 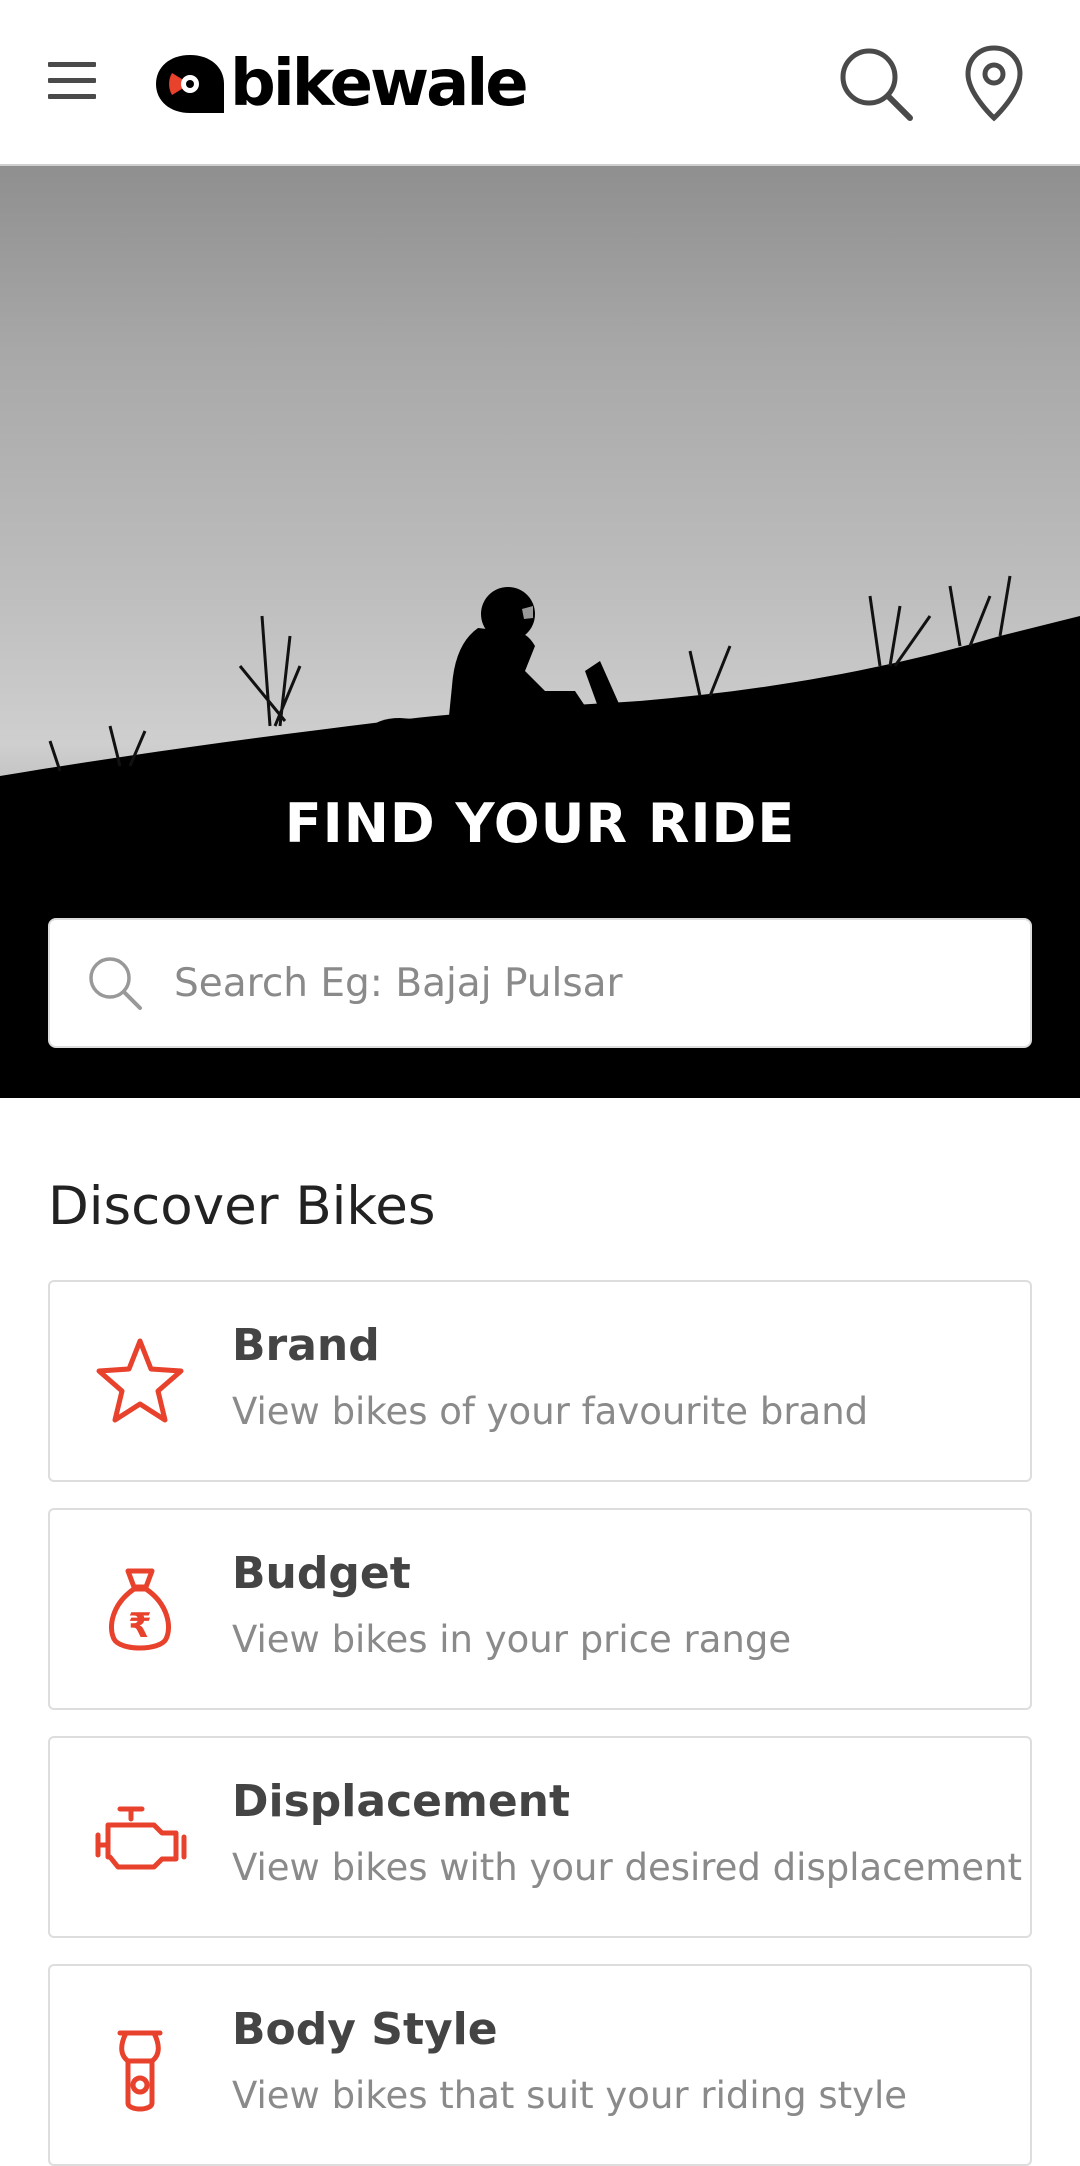 What do you see at coordinates (72, 83) in the screenshot?
I see `hamburger-menu-icon` at bounding box center [72, 83].